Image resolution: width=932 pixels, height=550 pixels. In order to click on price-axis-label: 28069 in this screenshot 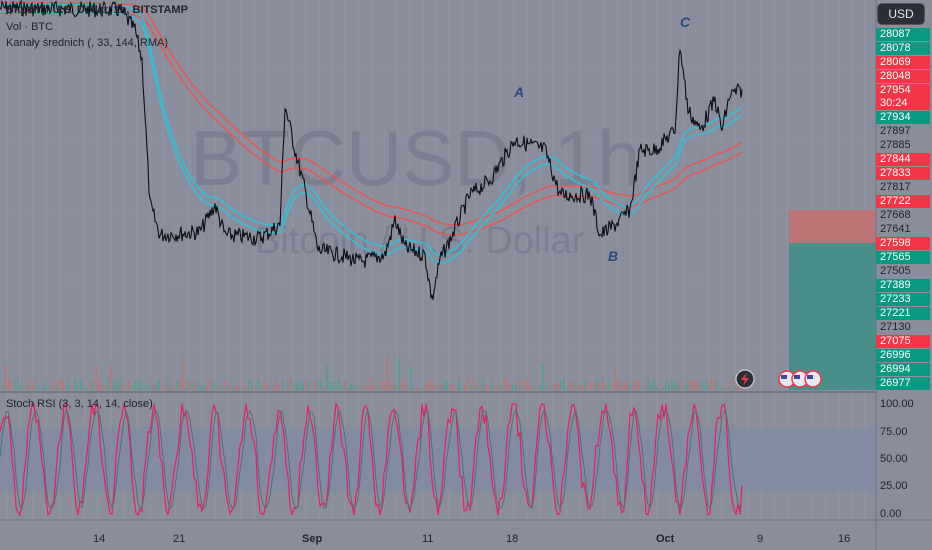, I will do `click(903, 62)`.